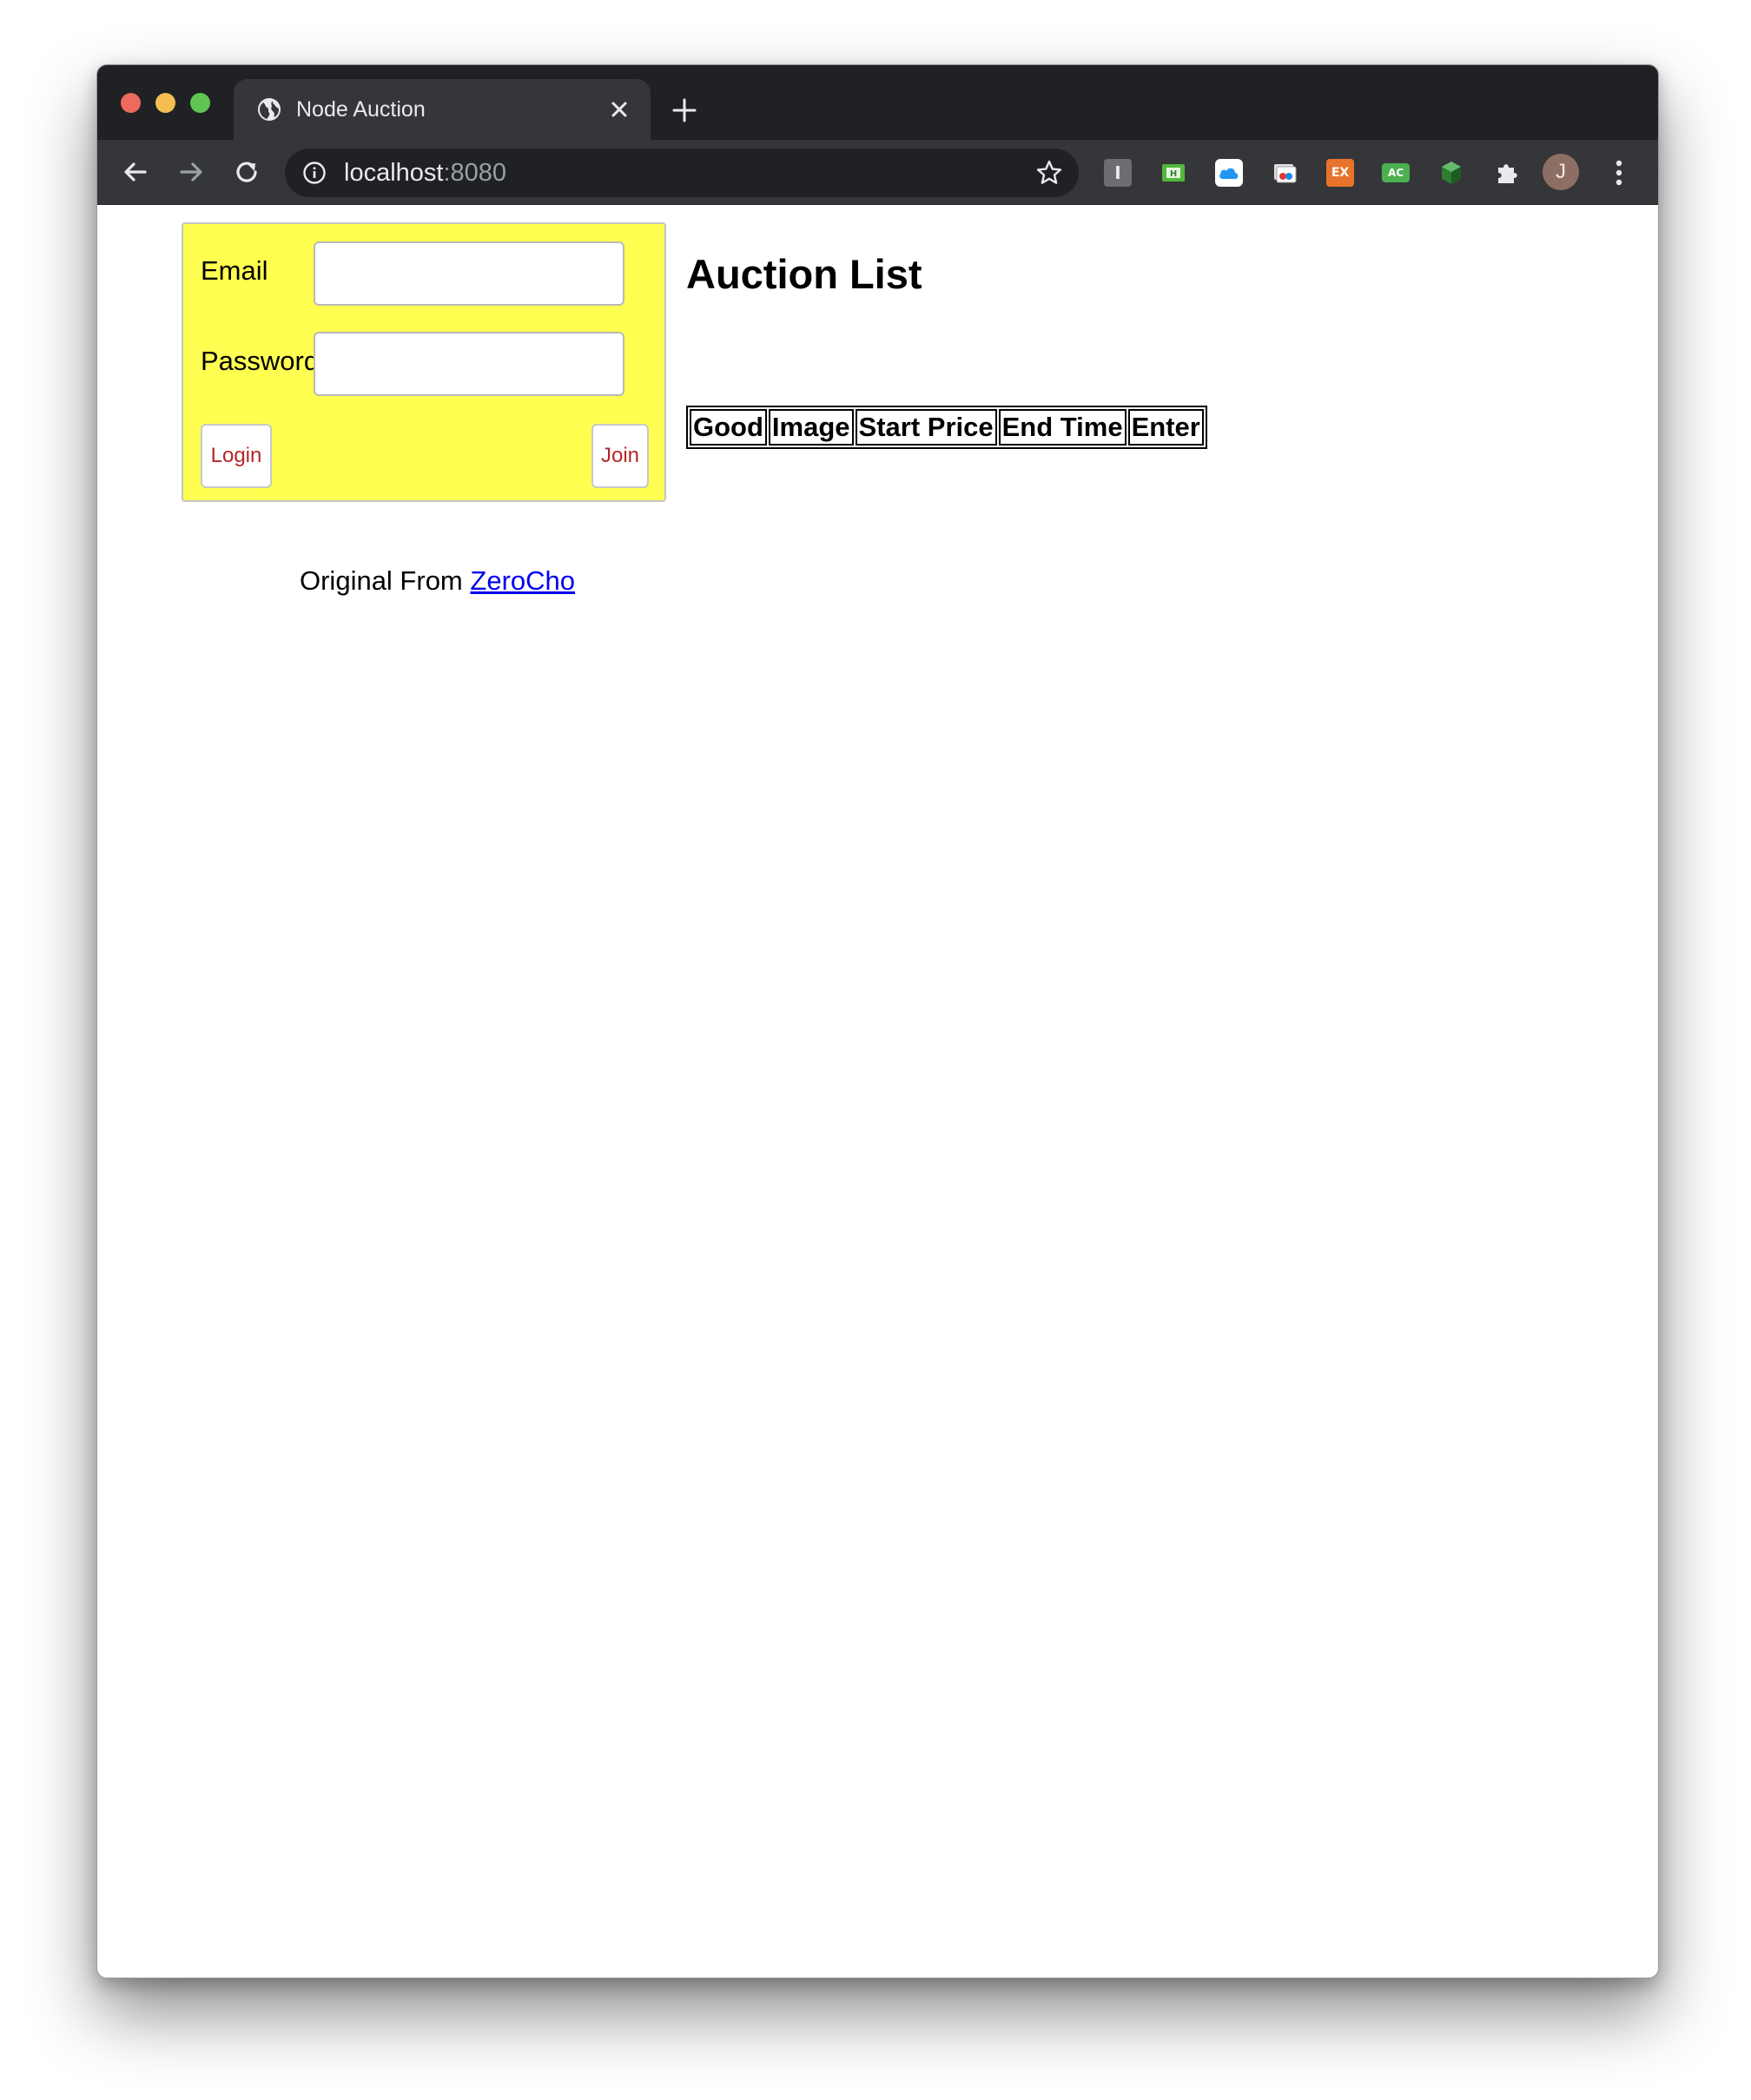 Image resolution: width=1751 pixels, height=2100 pixels. What do you see at coordinates (1507, 173) in the screenshot?
I see `extensions-puzzle-icon` at bounding box center [1507, 173].